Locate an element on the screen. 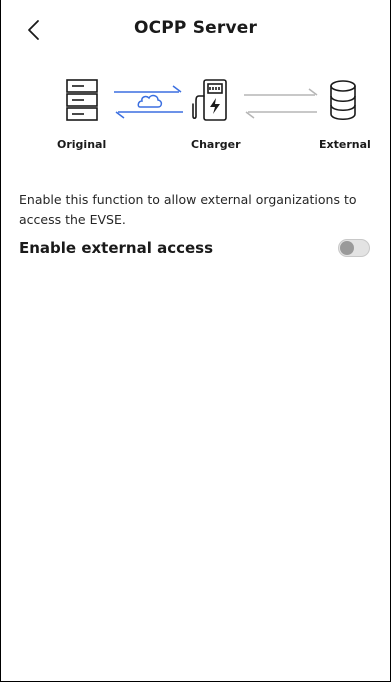 The height and width of the screenshot is (682, 391). server-rack-icon is located at coordinates (82, 100).